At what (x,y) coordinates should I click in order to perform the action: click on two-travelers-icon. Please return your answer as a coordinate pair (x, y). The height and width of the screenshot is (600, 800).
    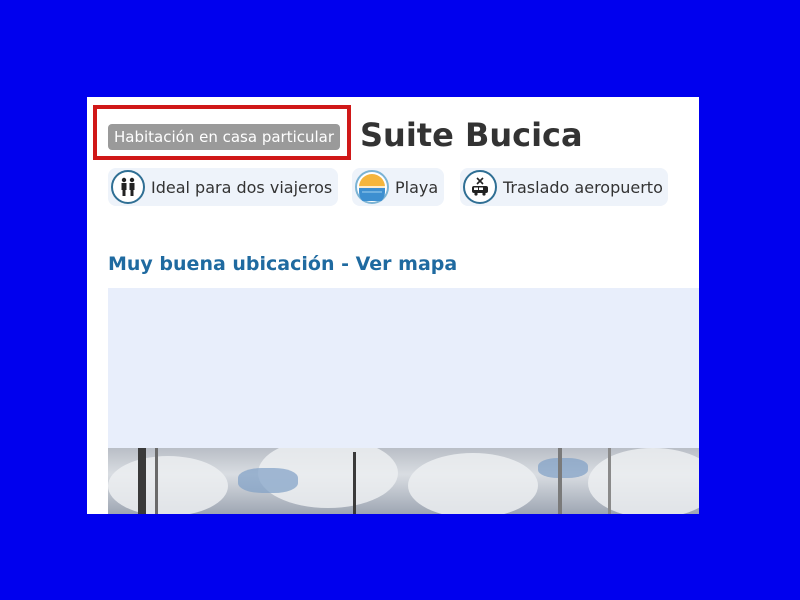
    Looking at the image, I should click on (128, 187).